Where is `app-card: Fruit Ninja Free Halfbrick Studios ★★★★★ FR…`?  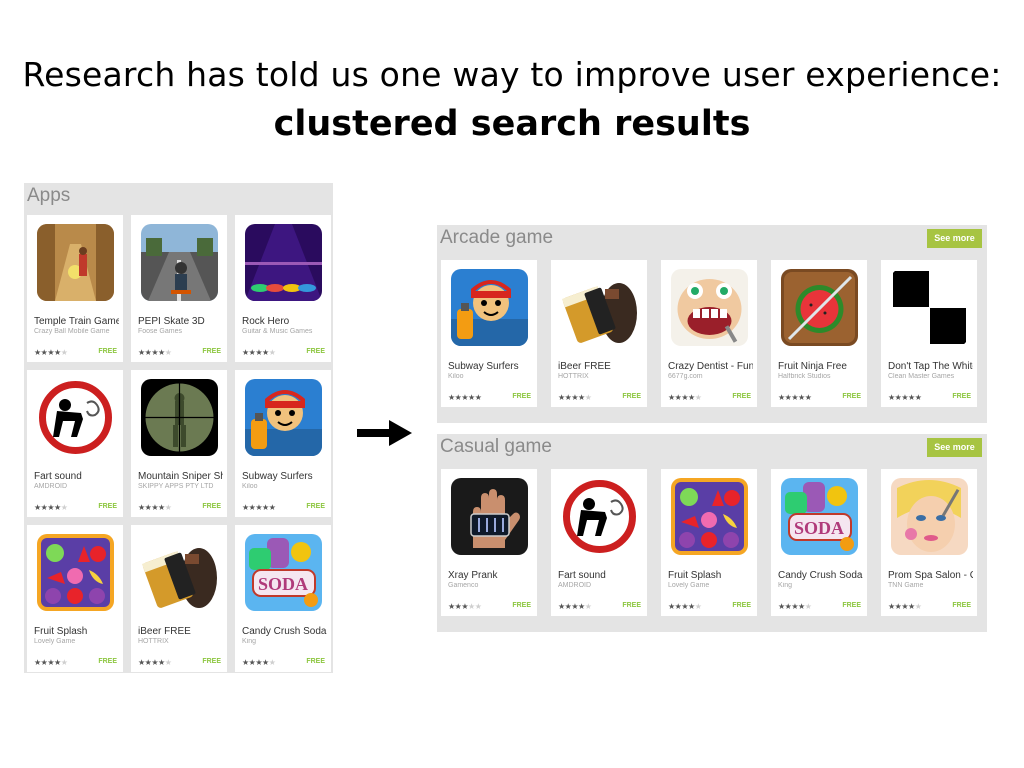
app-card: Fruit Ninja Free Halfbrick Studios ★★★★★ FR… is located at coordinates (819, 333).